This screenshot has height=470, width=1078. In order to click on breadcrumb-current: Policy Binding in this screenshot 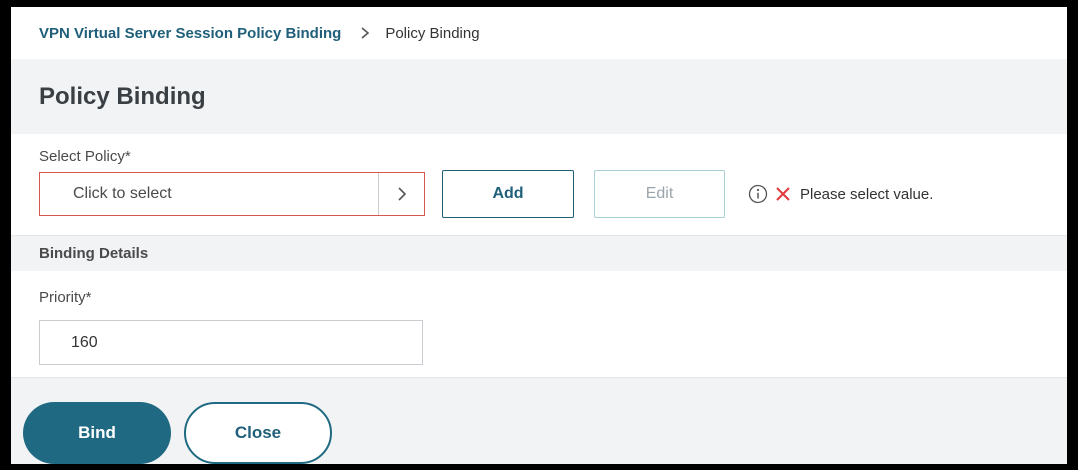, I will do `click(432, 33)`.